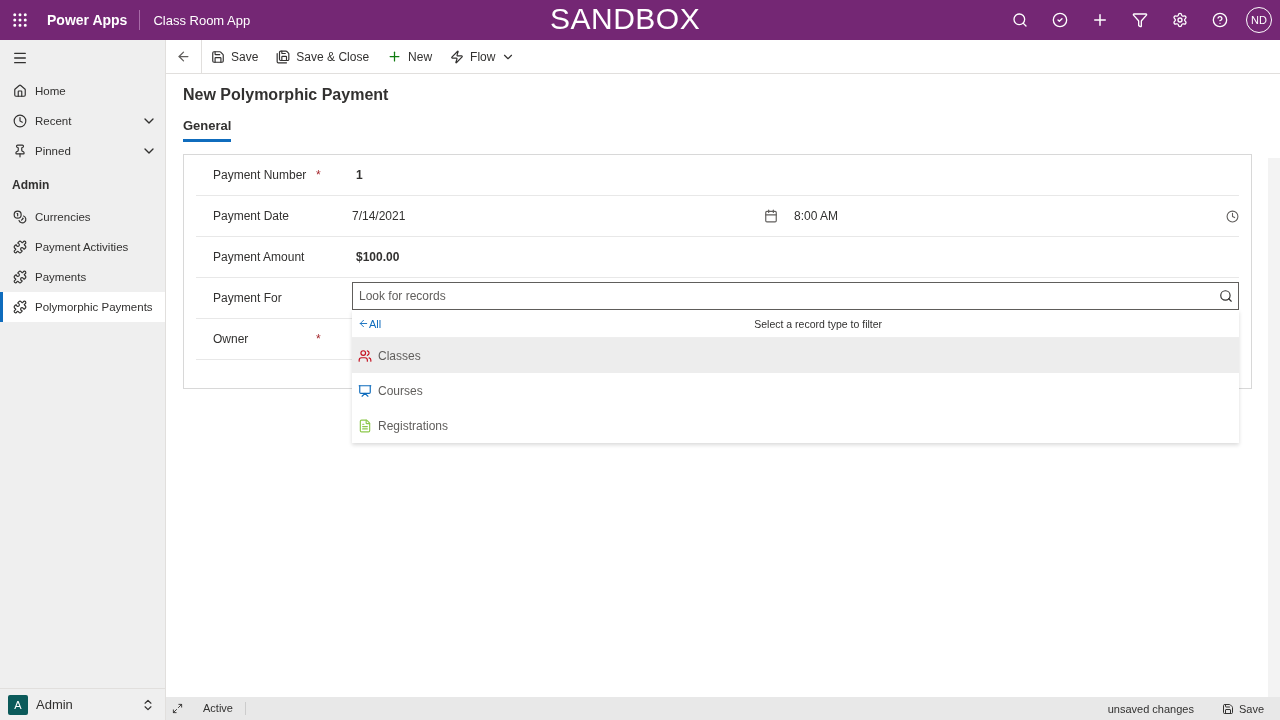 The height and width of the screenshot is (720, 1280). Describe the element at coordinates (625, 19) in the screenshot. I see `environment-label: SANDBOX` at that location.